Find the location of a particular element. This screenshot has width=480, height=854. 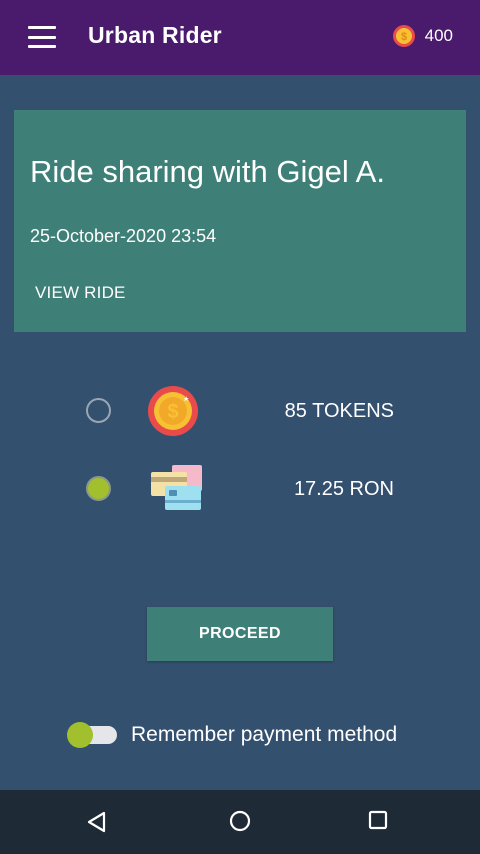

system-nav-bar is located at coordinates (240, 822).